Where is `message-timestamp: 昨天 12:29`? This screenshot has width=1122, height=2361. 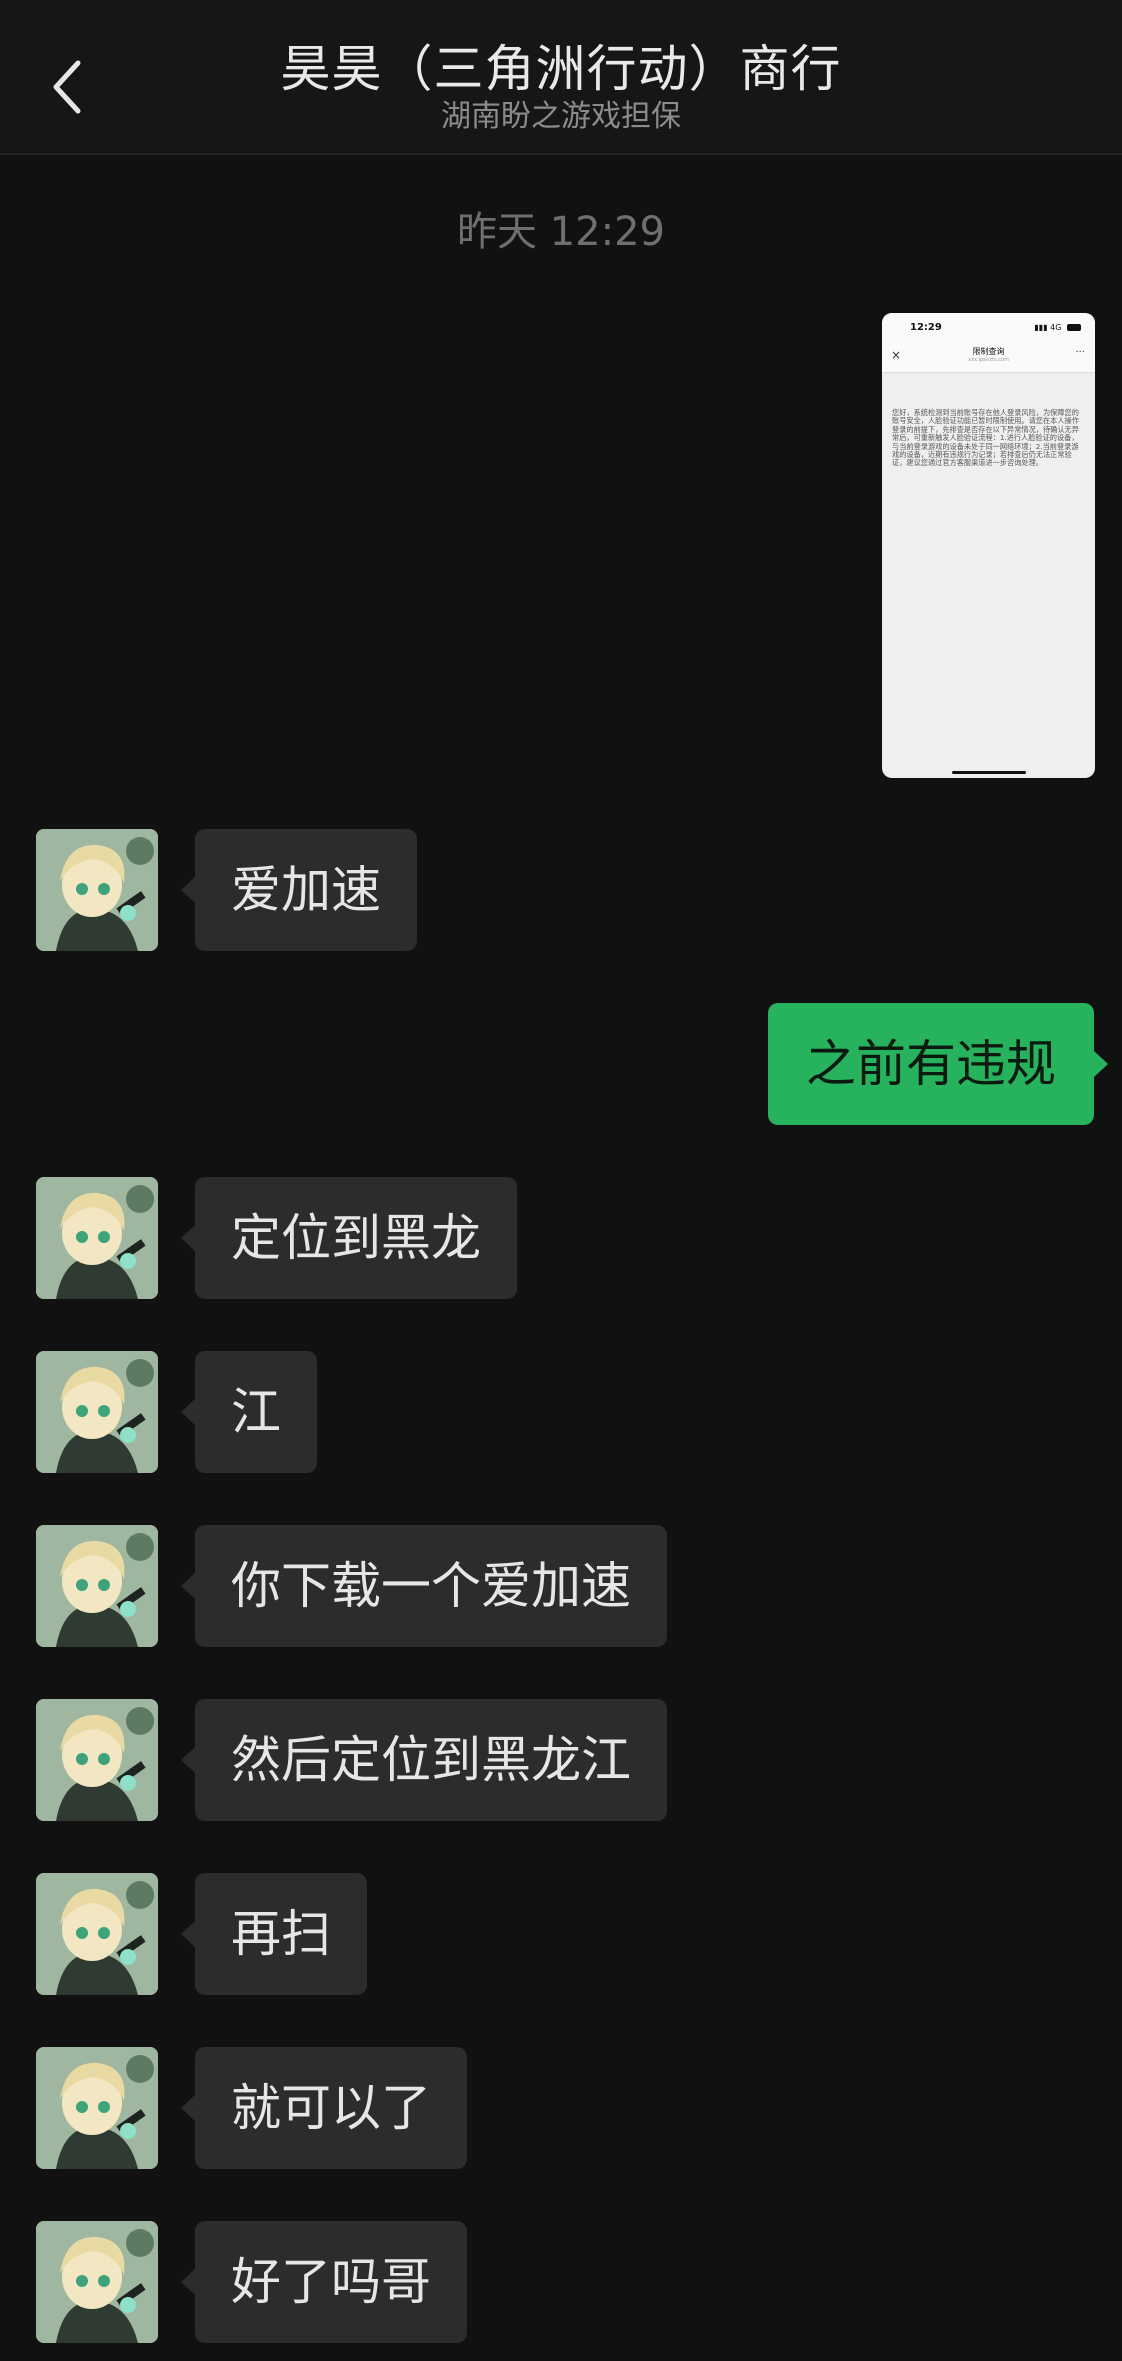 message-timestamp: 昨天 12:29 is located at coordinates (561, 232).